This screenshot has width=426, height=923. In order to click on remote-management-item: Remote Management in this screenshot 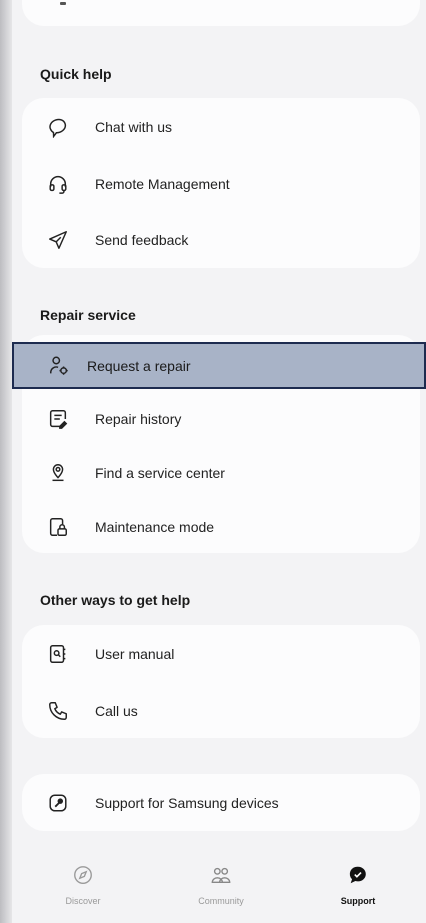, I will do `click(221, 184)`.